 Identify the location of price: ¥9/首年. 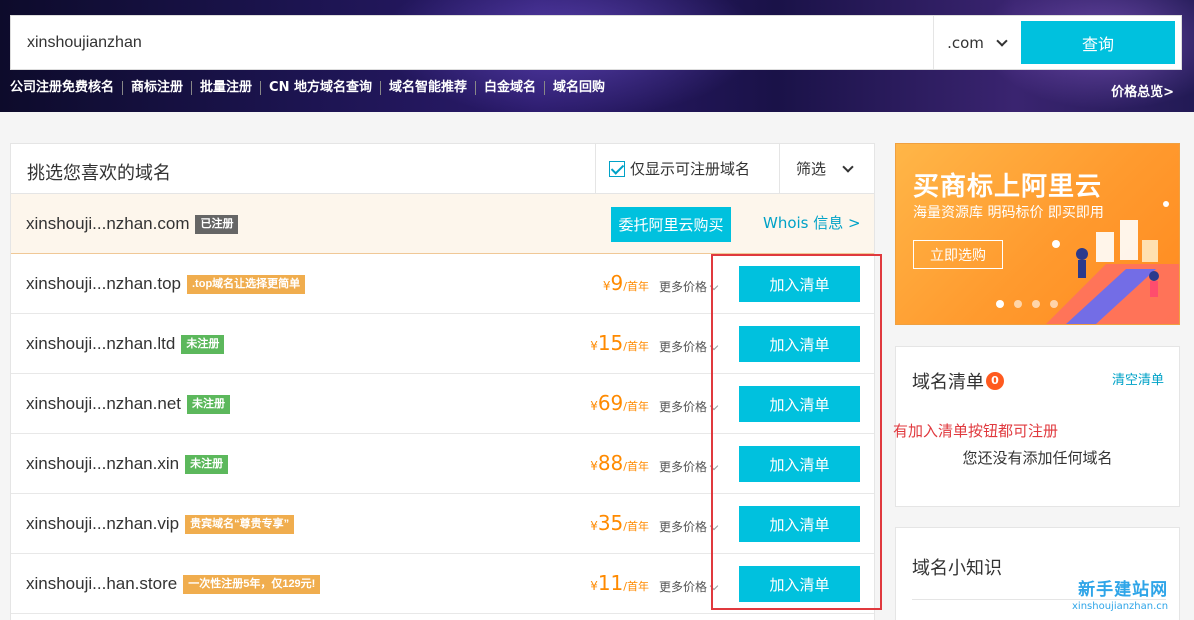
(626, 285).